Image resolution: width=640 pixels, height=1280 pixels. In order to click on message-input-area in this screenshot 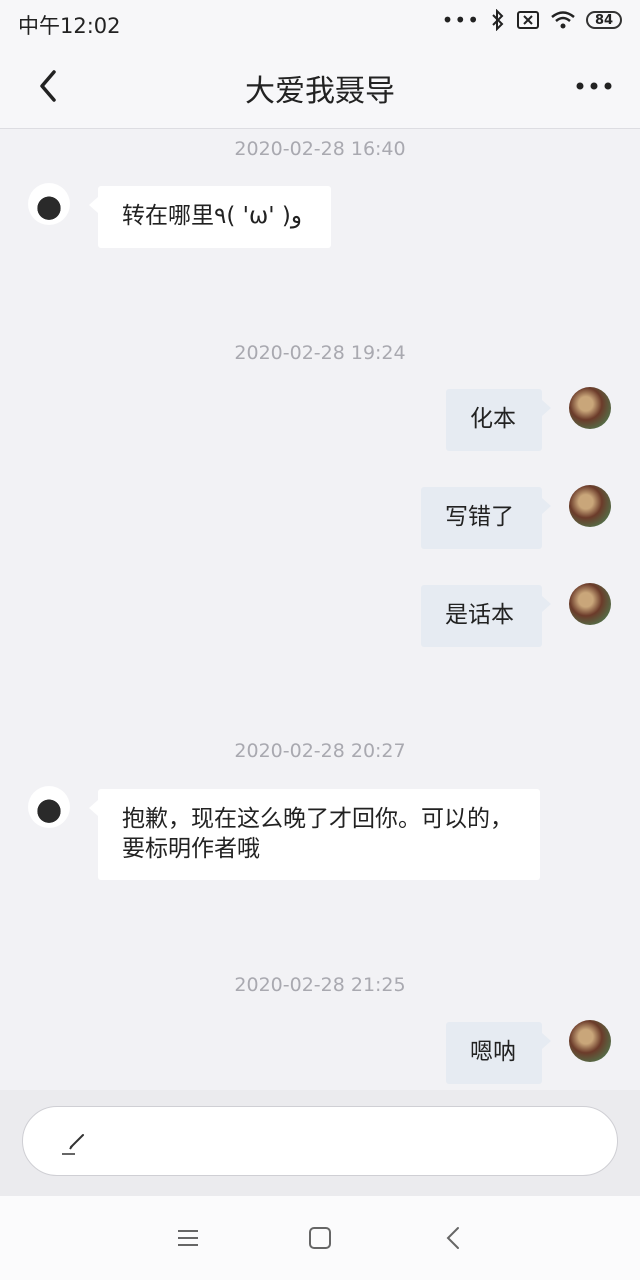, I will do `click(320, 1143)`.